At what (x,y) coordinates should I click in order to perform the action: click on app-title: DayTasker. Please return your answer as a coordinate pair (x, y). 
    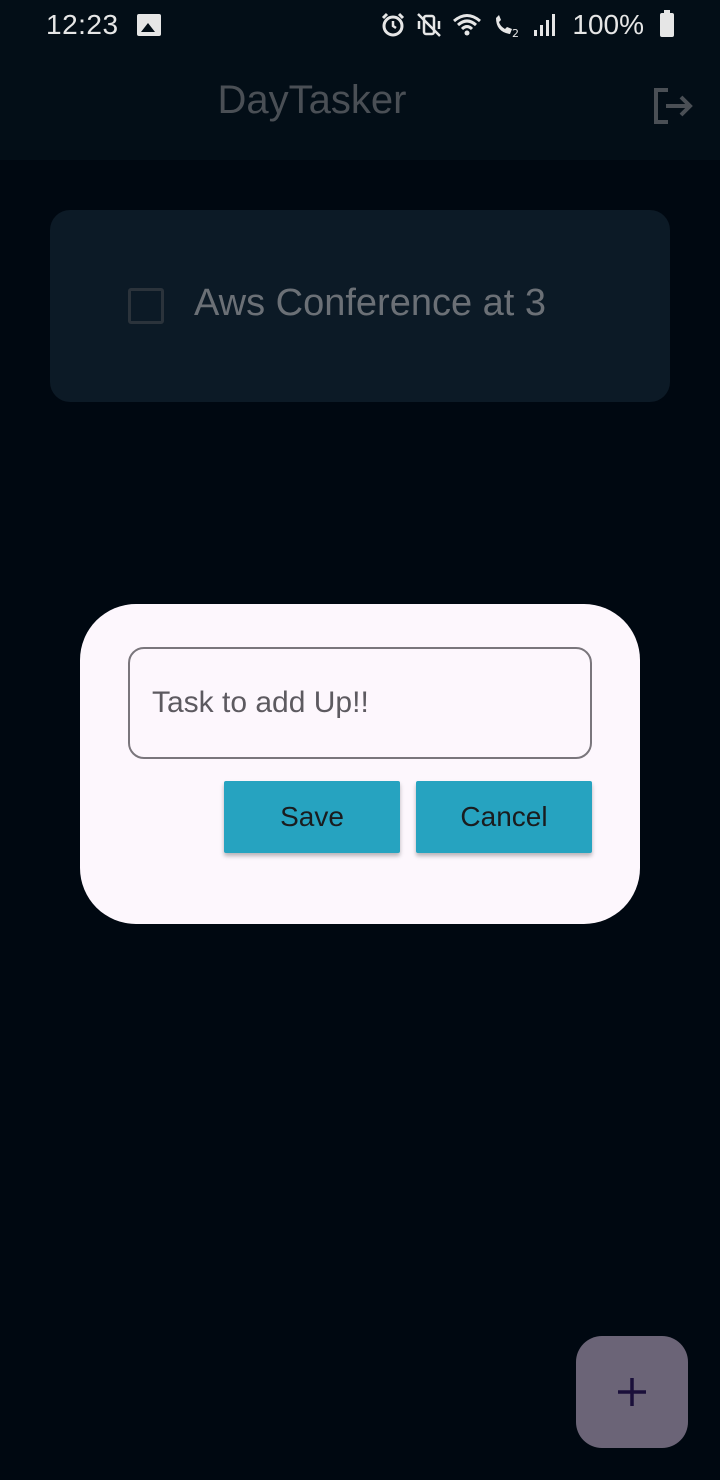
    Looking at the image, I should click on (312, 100).